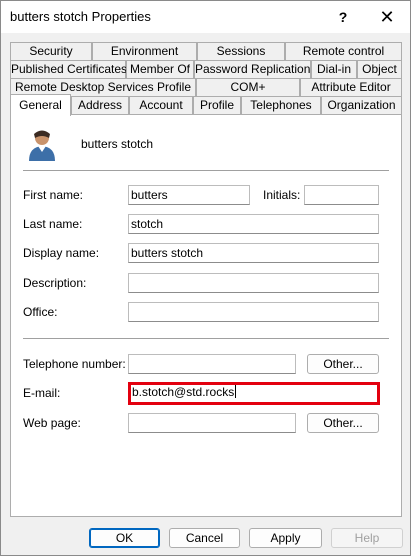  What do you see at coordinates (285, 538) in the screenshot?
I see `apply-button: Apply` at bounding box center [285, 538].